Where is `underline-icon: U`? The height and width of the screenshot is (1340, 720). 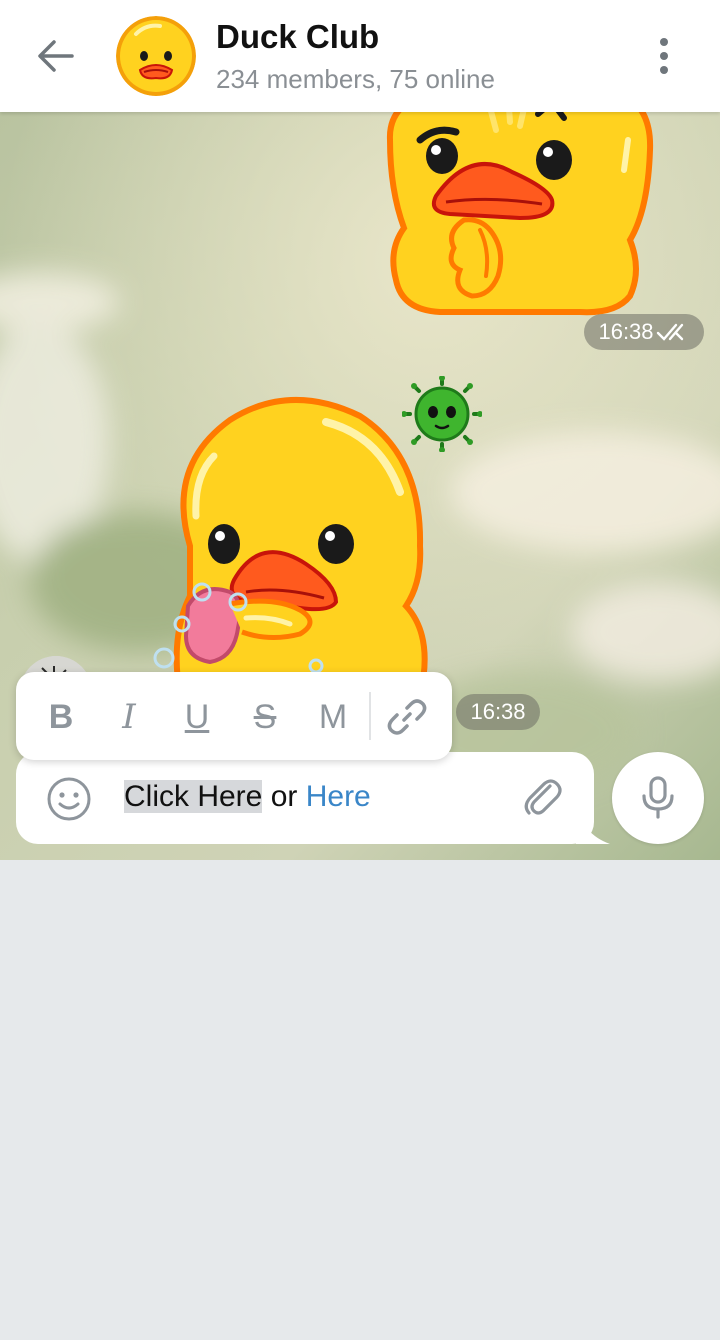 underline-icon: U is located at coordinates (197, 716).